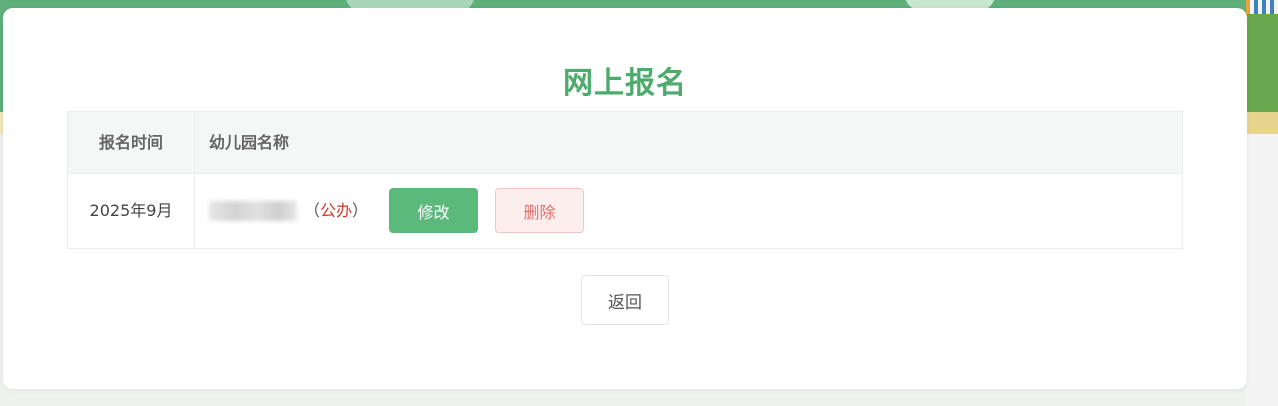  I want to click on back-button: 返回, so click(625, 300).